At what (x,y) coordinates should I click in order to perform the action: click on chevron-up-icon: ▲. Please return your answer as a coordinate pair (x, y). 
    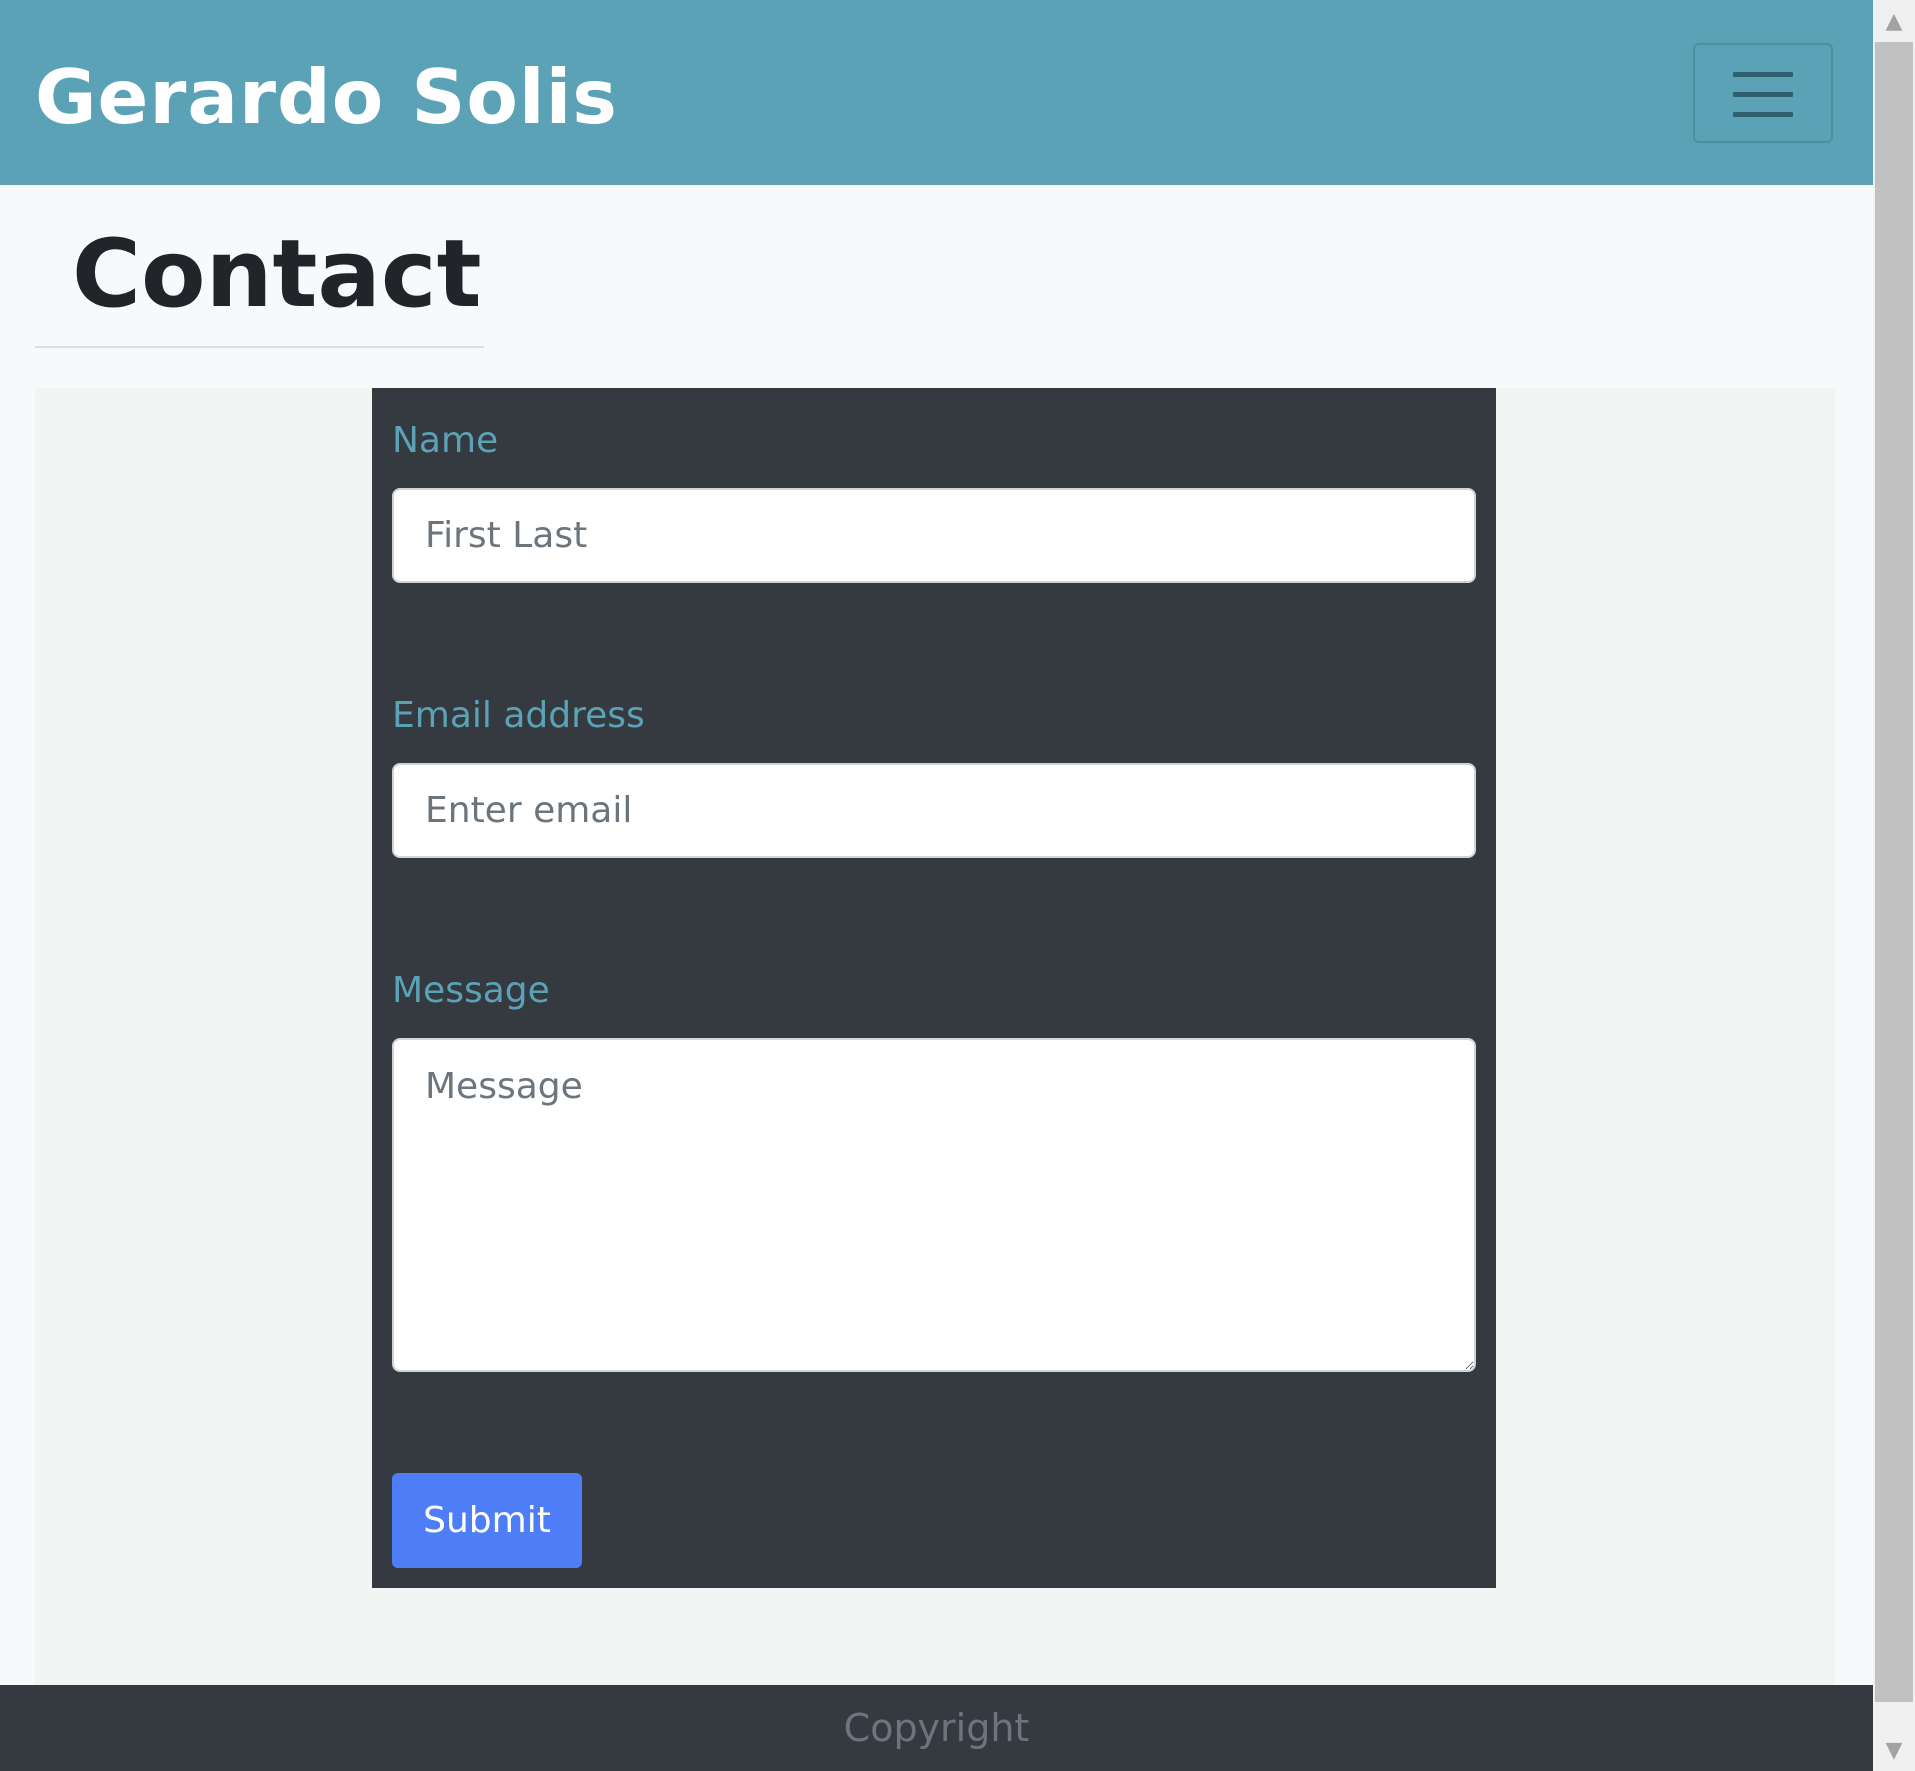
    Looking at the image, I should click on (1894, 21).